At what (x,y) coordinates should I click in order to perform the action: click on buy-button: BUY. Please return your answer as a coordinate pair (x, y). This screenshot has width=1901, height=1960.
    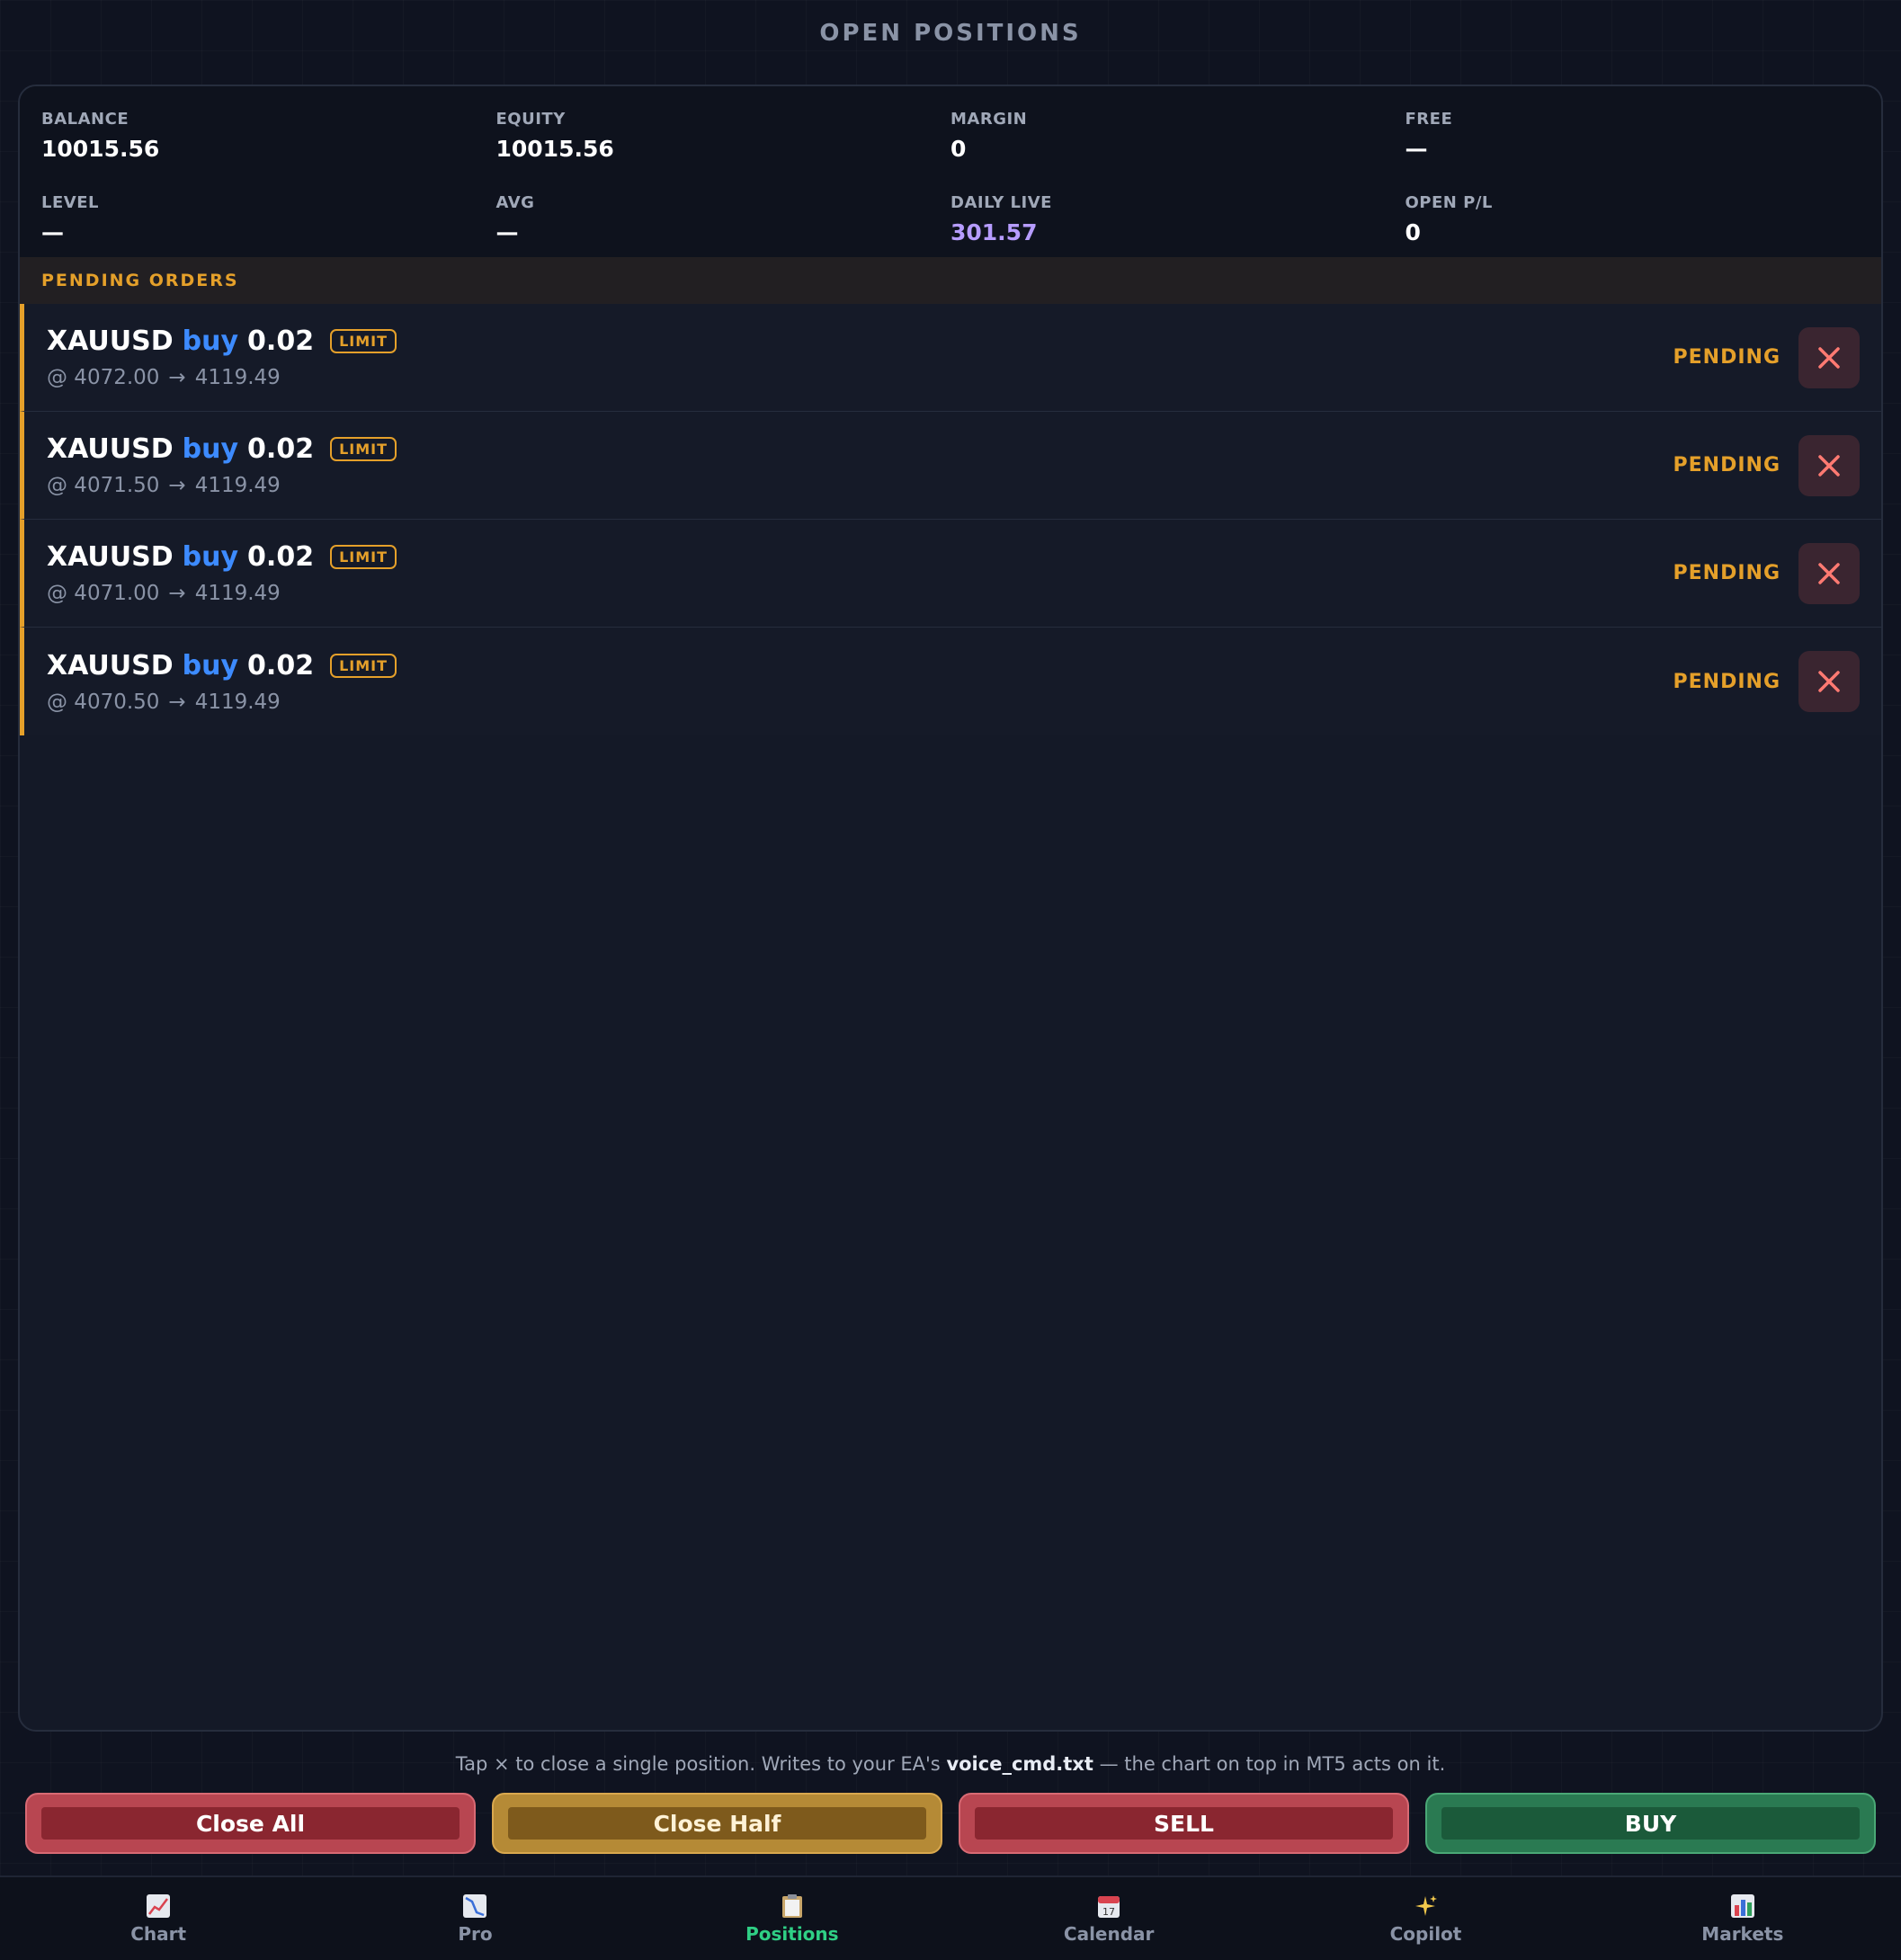
    Looking at the image, I should click on (1650, 1824).